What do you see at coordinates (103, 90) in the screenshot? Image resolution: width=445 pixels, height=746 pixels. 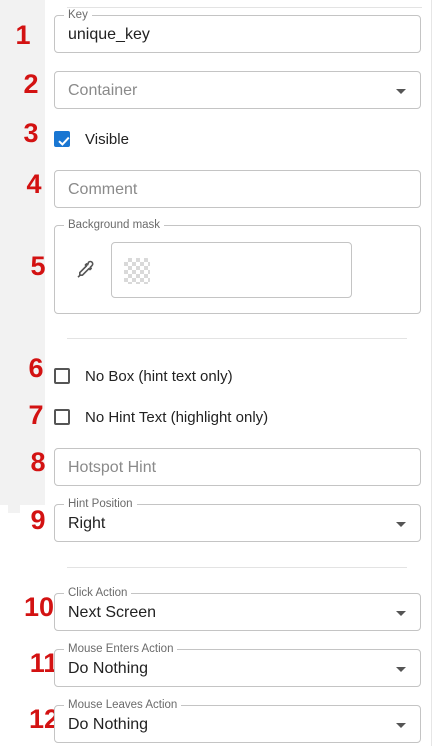 I see `container-select-placeholder: Container` at bounding box center [103, 90].